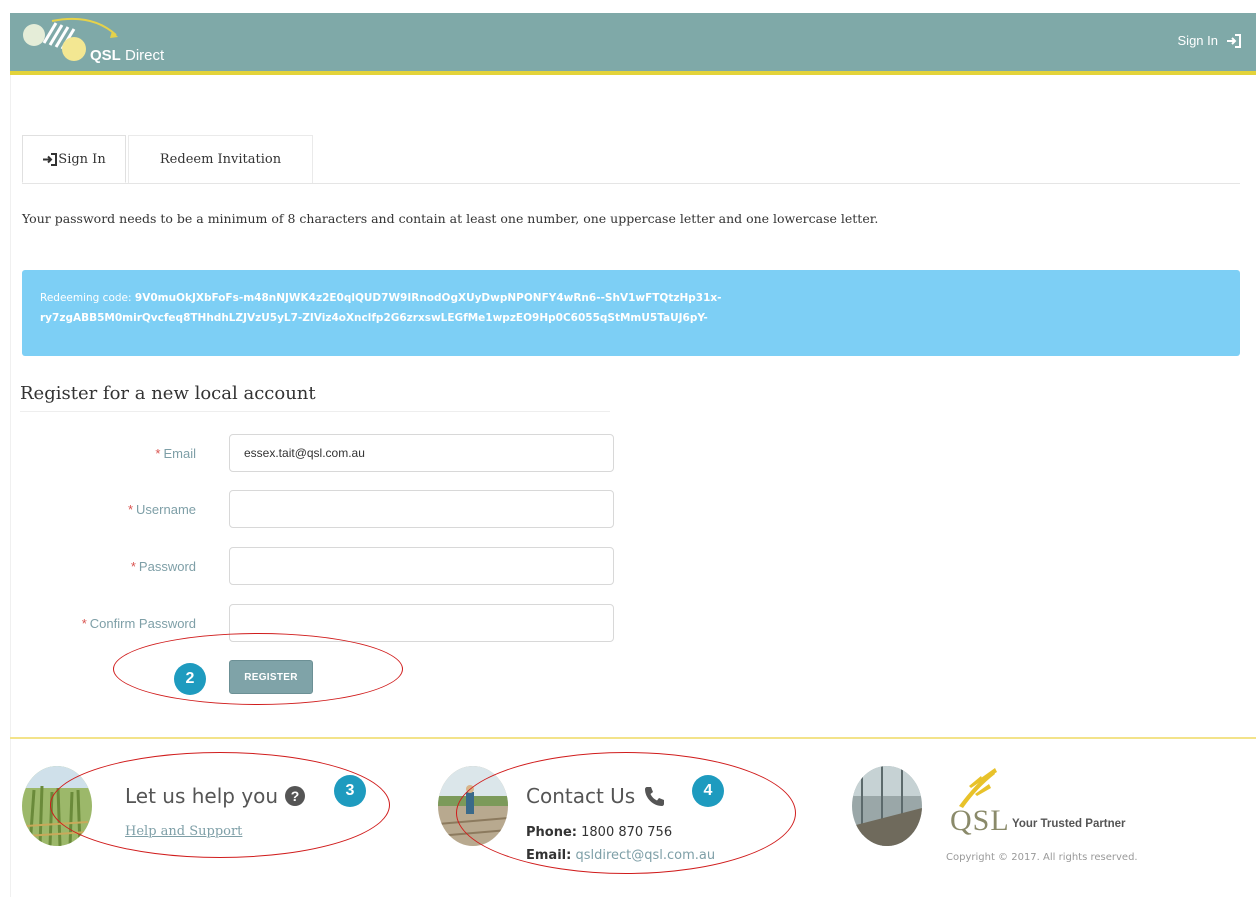 This screenshot has height=897, width=1260. What do you see at coordinates (167, 566) in the screenshot?
I see `password-label-text: Password` at bounding box center [167, 566].